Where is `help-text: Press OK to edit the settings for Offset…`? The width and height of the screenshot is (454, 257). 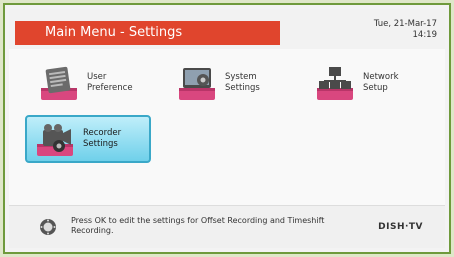
help-text: Press OK to edit the settings for Offset… is located at coordinates (198, 225).